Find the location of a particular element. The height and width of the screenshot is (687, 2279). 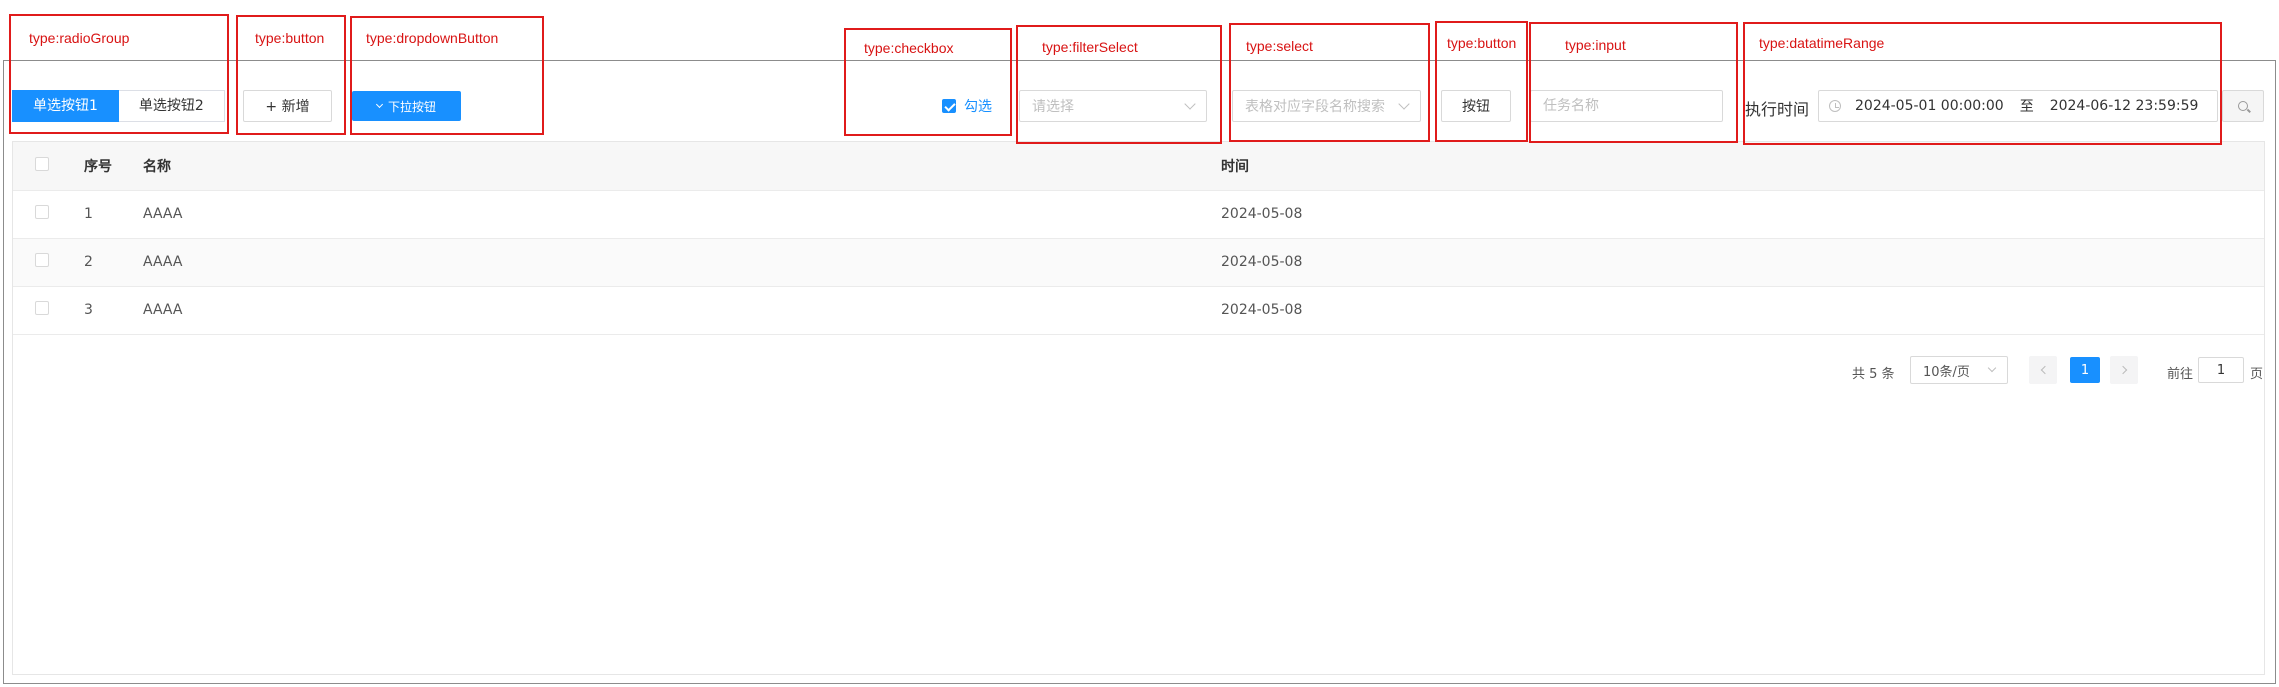

search-button is located at coordinates (2243, 106).